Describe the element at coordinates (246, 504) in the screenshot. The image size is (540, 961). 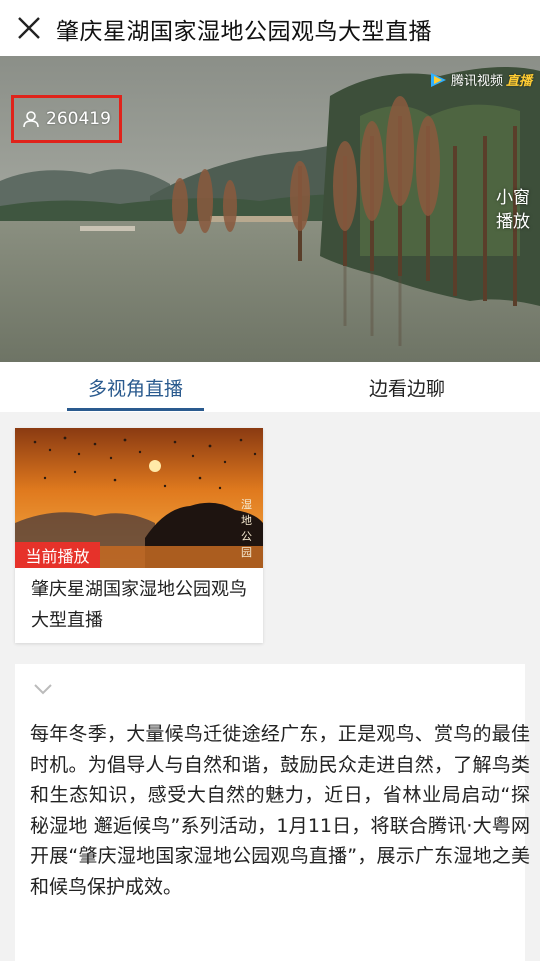
I see `thumb-caption-1: 湿` at that location.